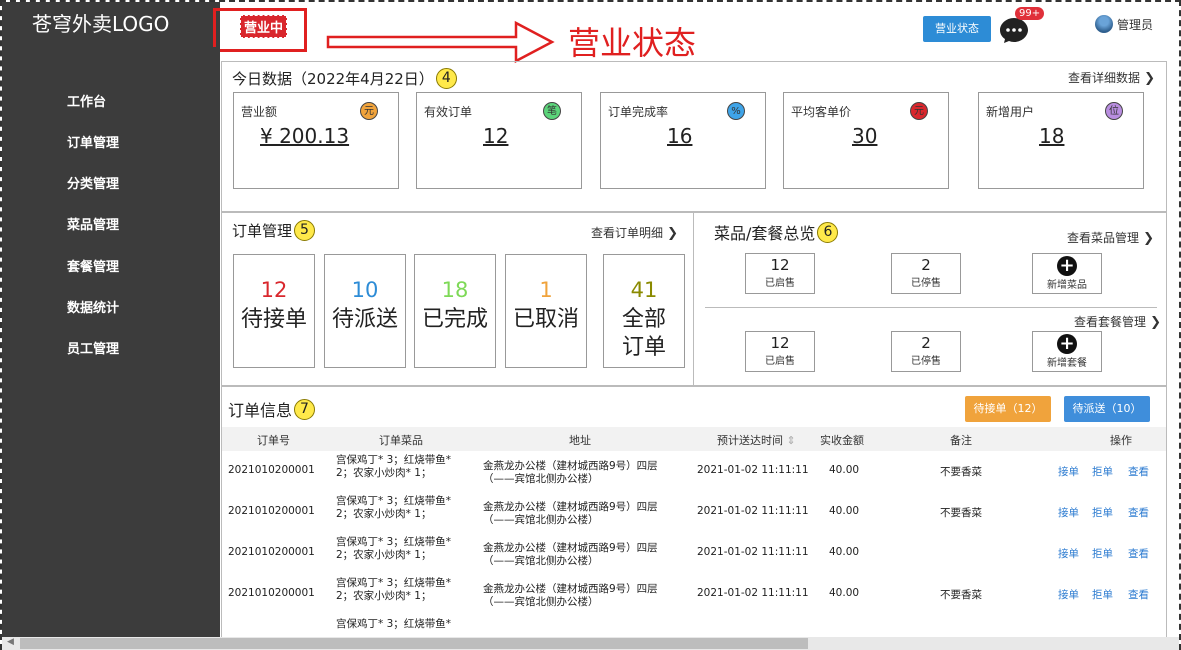 This screenshot has width=1181, height=650. I want to click on sort-icon: ⇕, so click(791, 440).